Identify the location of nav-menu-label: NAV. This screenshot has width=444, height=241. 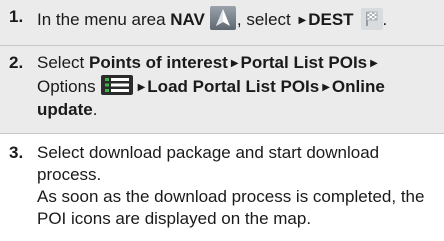
(187, 19).